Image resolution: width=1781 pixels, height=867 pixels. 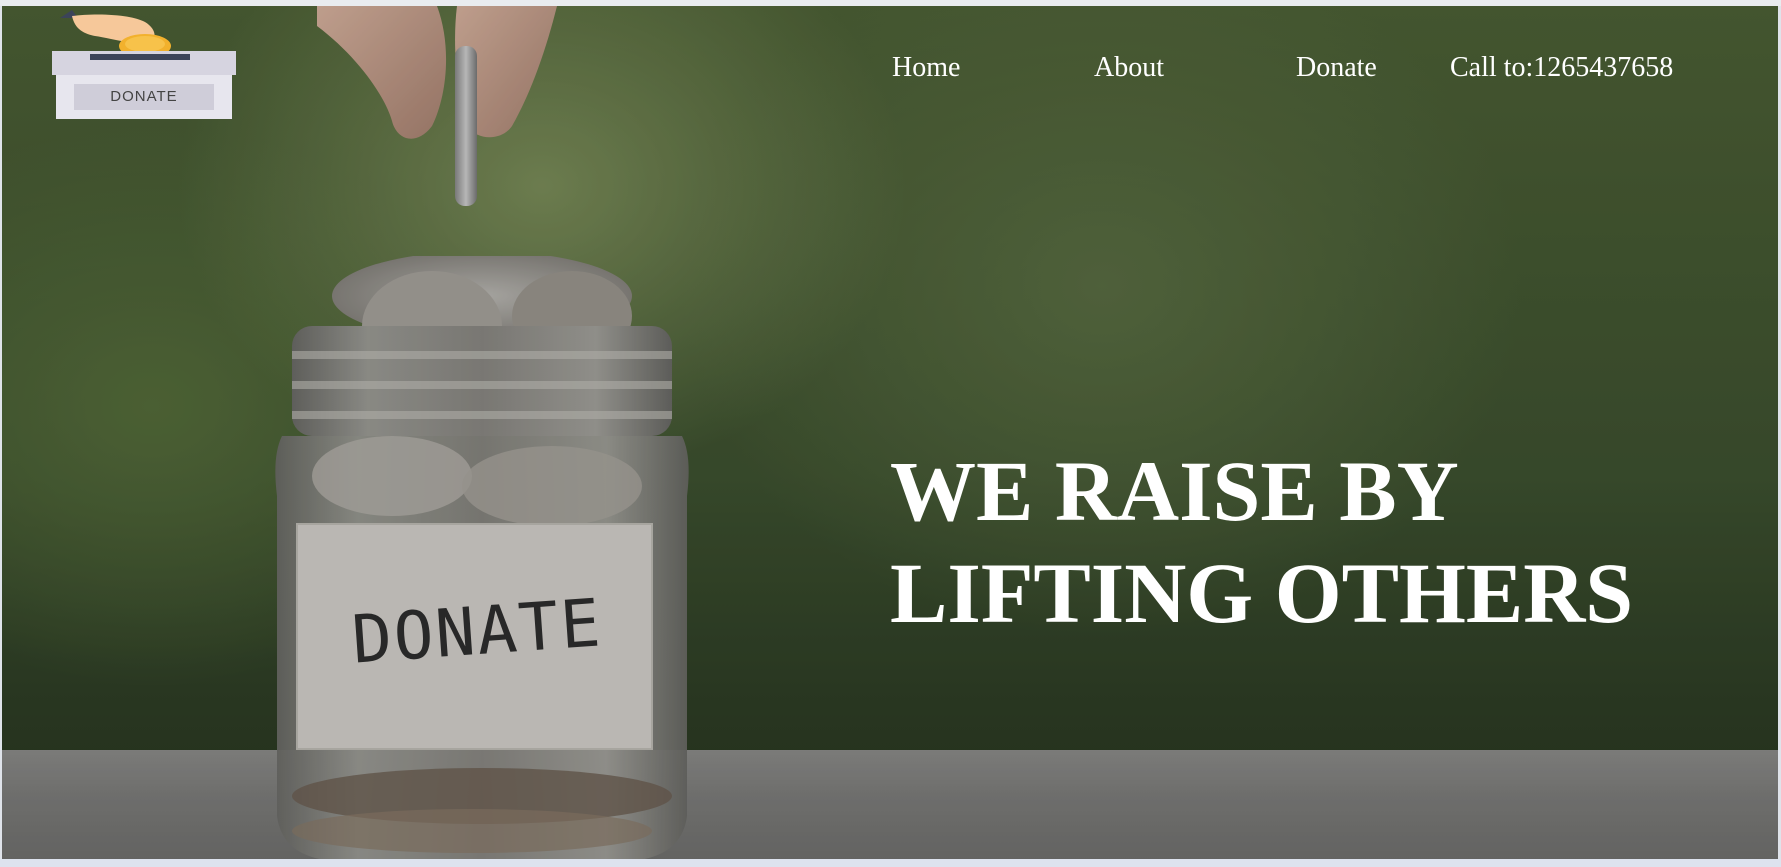 I want to click on hero-headline: WE RAISE BY LIFTING OTHERS, so click(x=1320, y=542).